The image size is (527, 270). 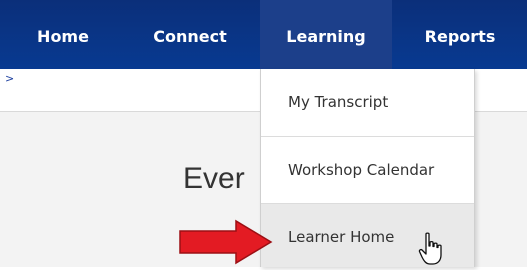 I want to click on nav-item-learning: Learning, so click(x=326, y=34).